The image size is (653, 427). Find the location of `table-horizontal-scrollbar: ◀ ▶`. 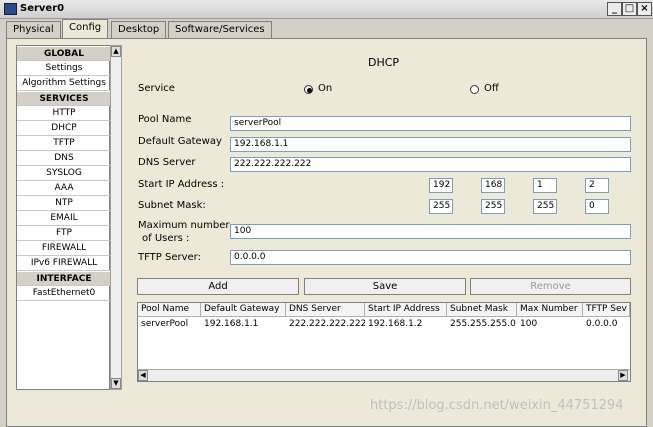

table-horizontal-scrollbar: ◀ ▶ is located at coordinates (384, 375).